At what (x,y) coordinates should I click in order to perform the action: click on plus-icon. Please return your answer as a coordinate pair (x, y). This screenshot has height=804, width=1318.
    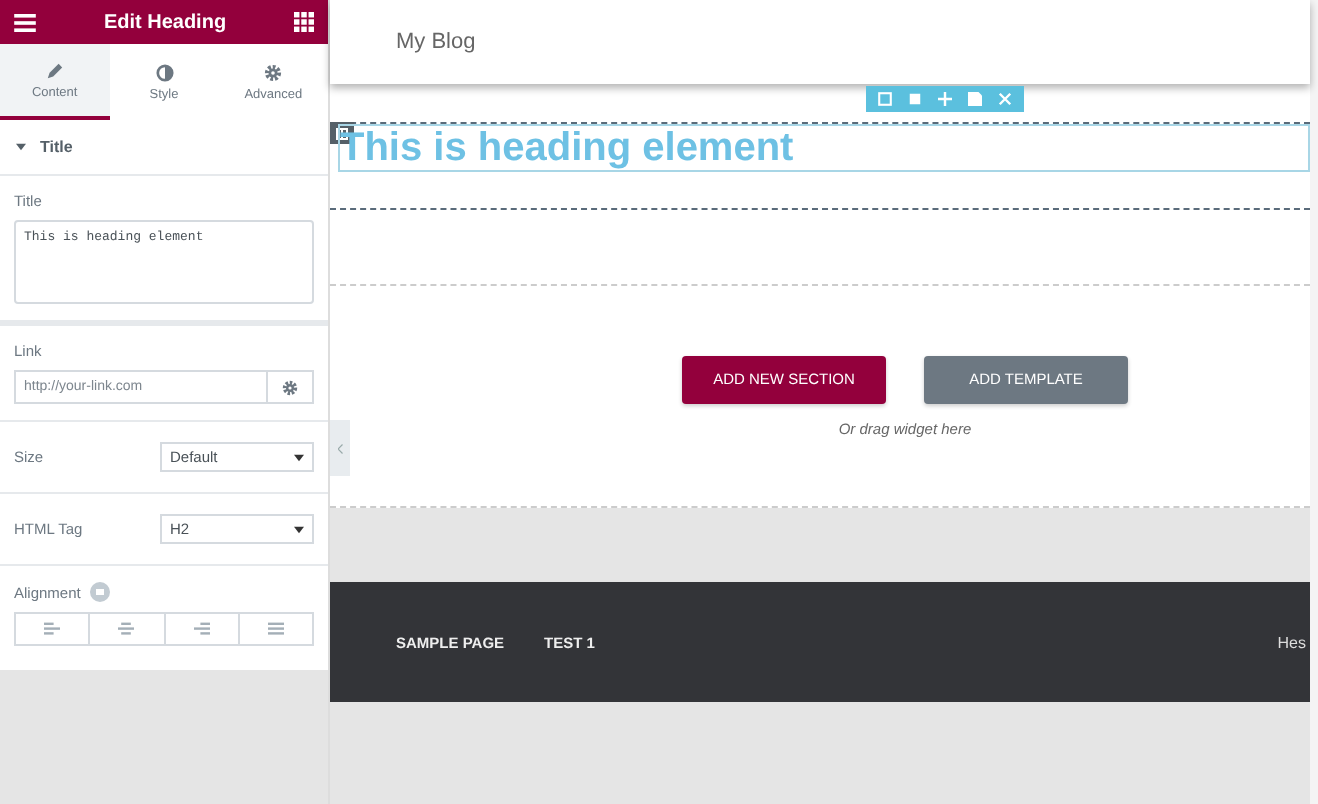
    Looking at the image, I should click on (945, 99).